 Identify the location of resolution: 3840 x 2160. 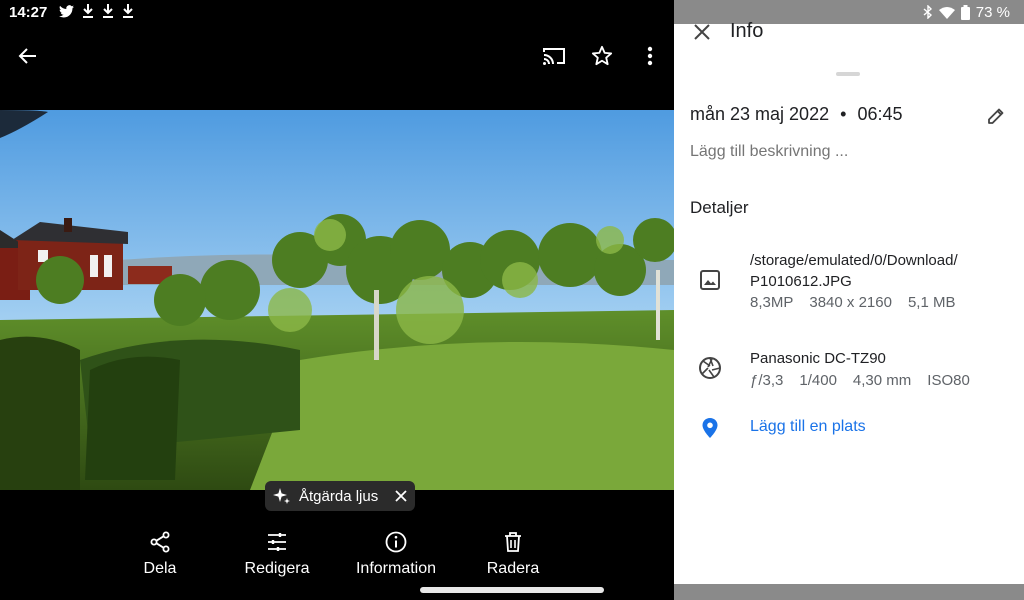
(850, 302).